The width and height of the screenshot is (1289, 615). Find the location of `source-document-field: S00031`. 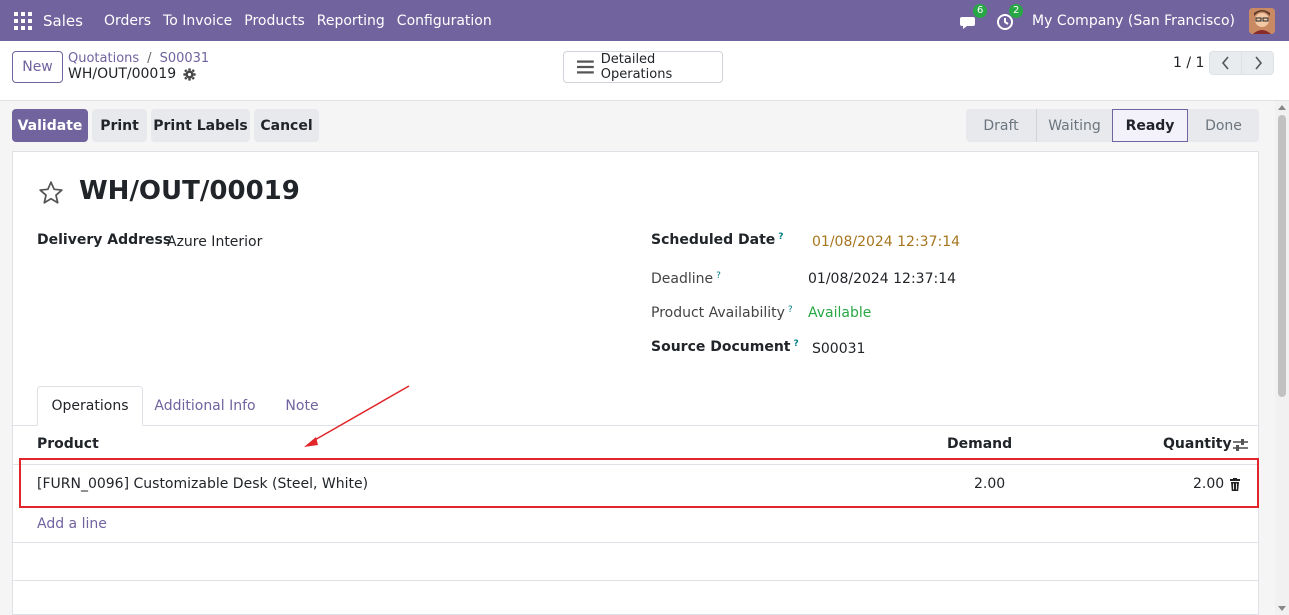

source-document-field: S00031 is located at coordinates (838, 349).